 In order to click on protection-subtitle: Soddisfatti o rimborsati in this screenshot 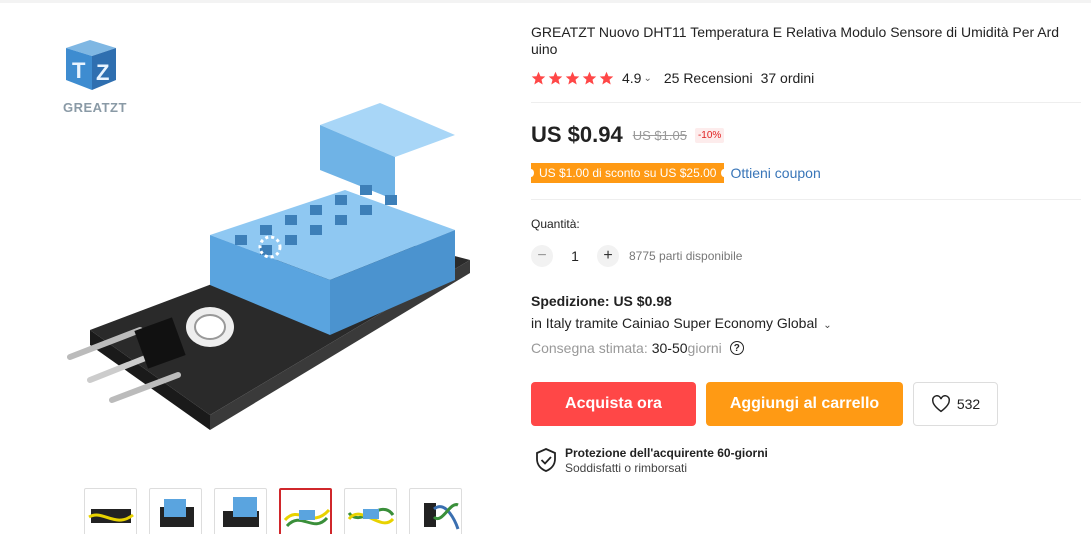, I will do `click(626, 468)`.